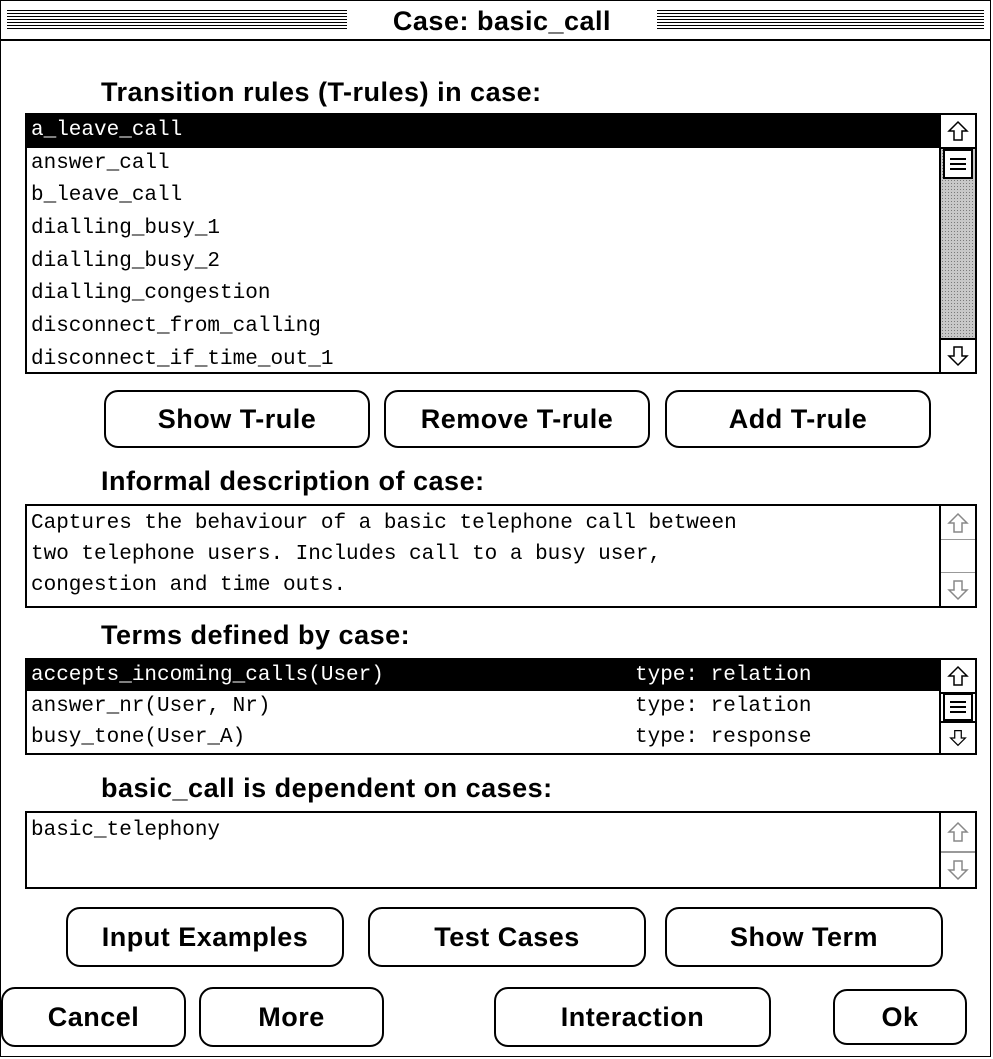 The height and width of the screenshot is (1059, 993). What do you see at coordinates (483, 737) in the screenshot?
I see `term-list-item: busy_tone(User_A) type: response` at bounding box center [483, 737].